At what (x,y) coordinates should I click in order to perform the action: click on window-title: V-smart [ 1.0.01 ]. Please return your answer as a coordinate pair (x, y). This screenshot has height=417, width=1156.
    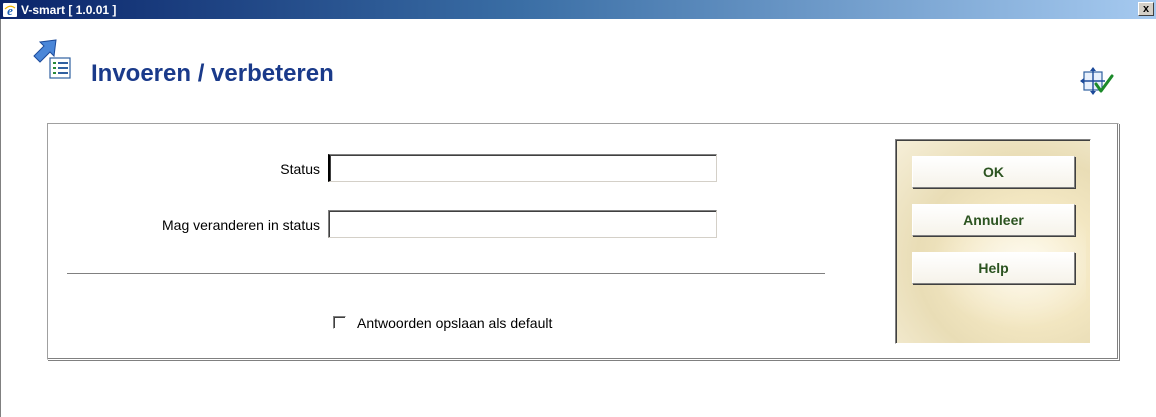
    Looking at the image, I should click on (69, 9).